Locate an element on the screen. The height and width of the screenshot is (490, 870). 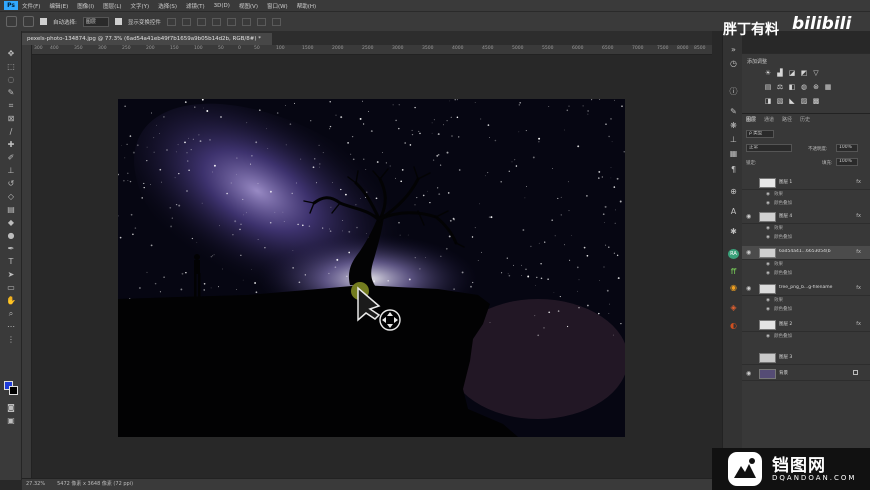
history-brush-tool-icon: ↺ is located at coordinates (11, 183).